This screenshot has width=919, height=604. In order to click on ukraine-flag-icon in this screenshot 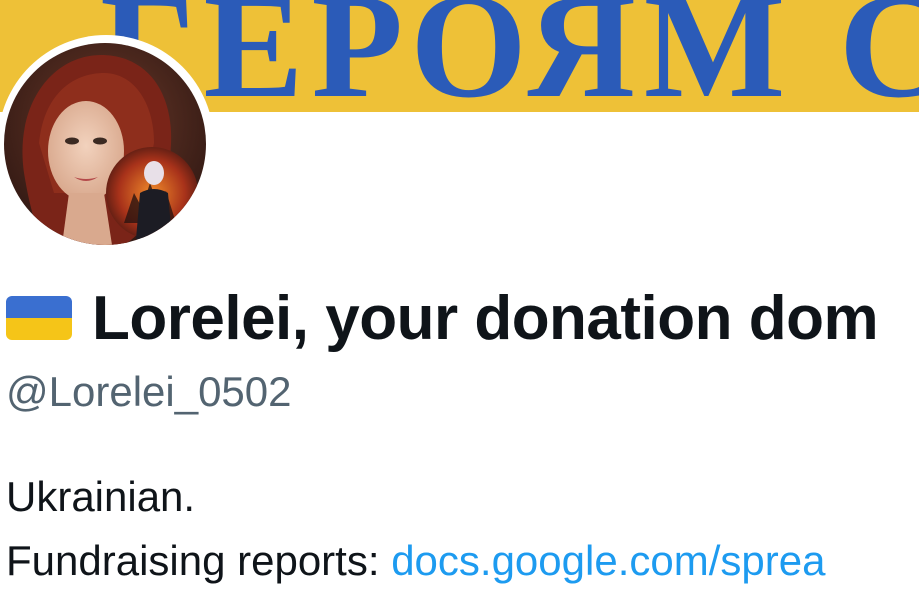, I will do `click(39, 318)`.